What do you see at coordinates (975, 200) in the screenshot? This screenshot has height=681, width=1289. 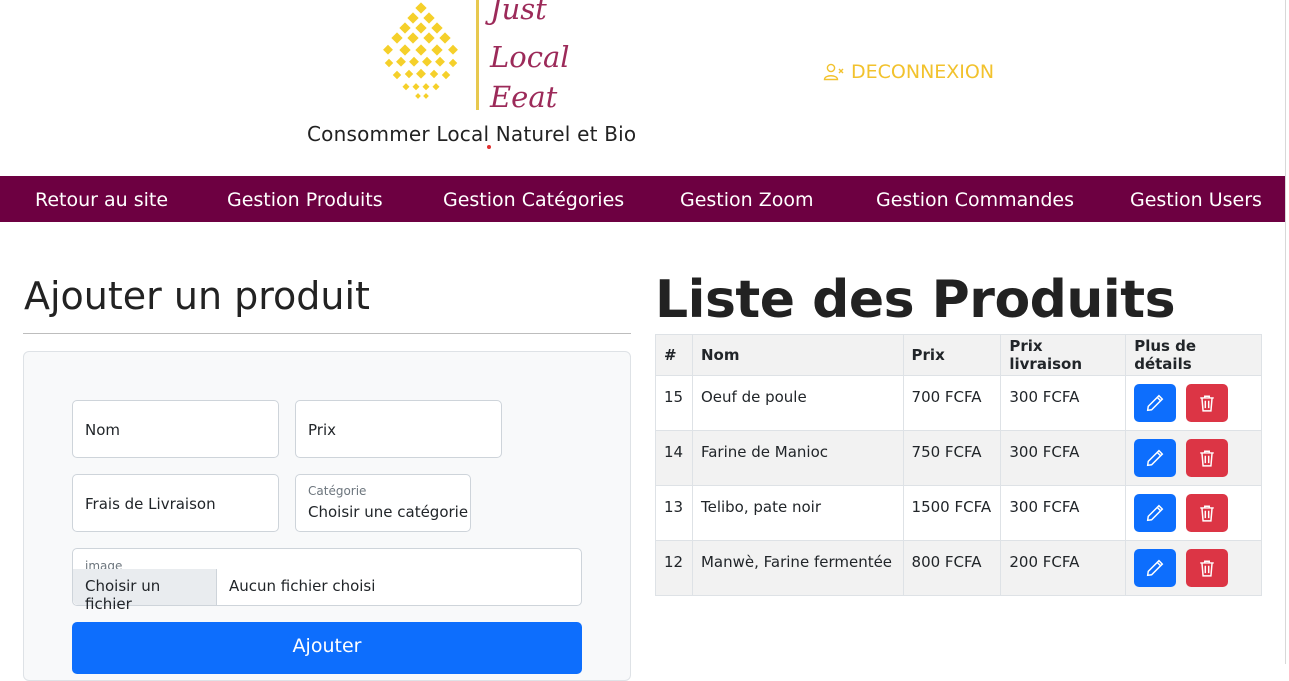 I see `nav-item-gestion-commandes: Gestion Commandes` at bounding box center [975, 200].